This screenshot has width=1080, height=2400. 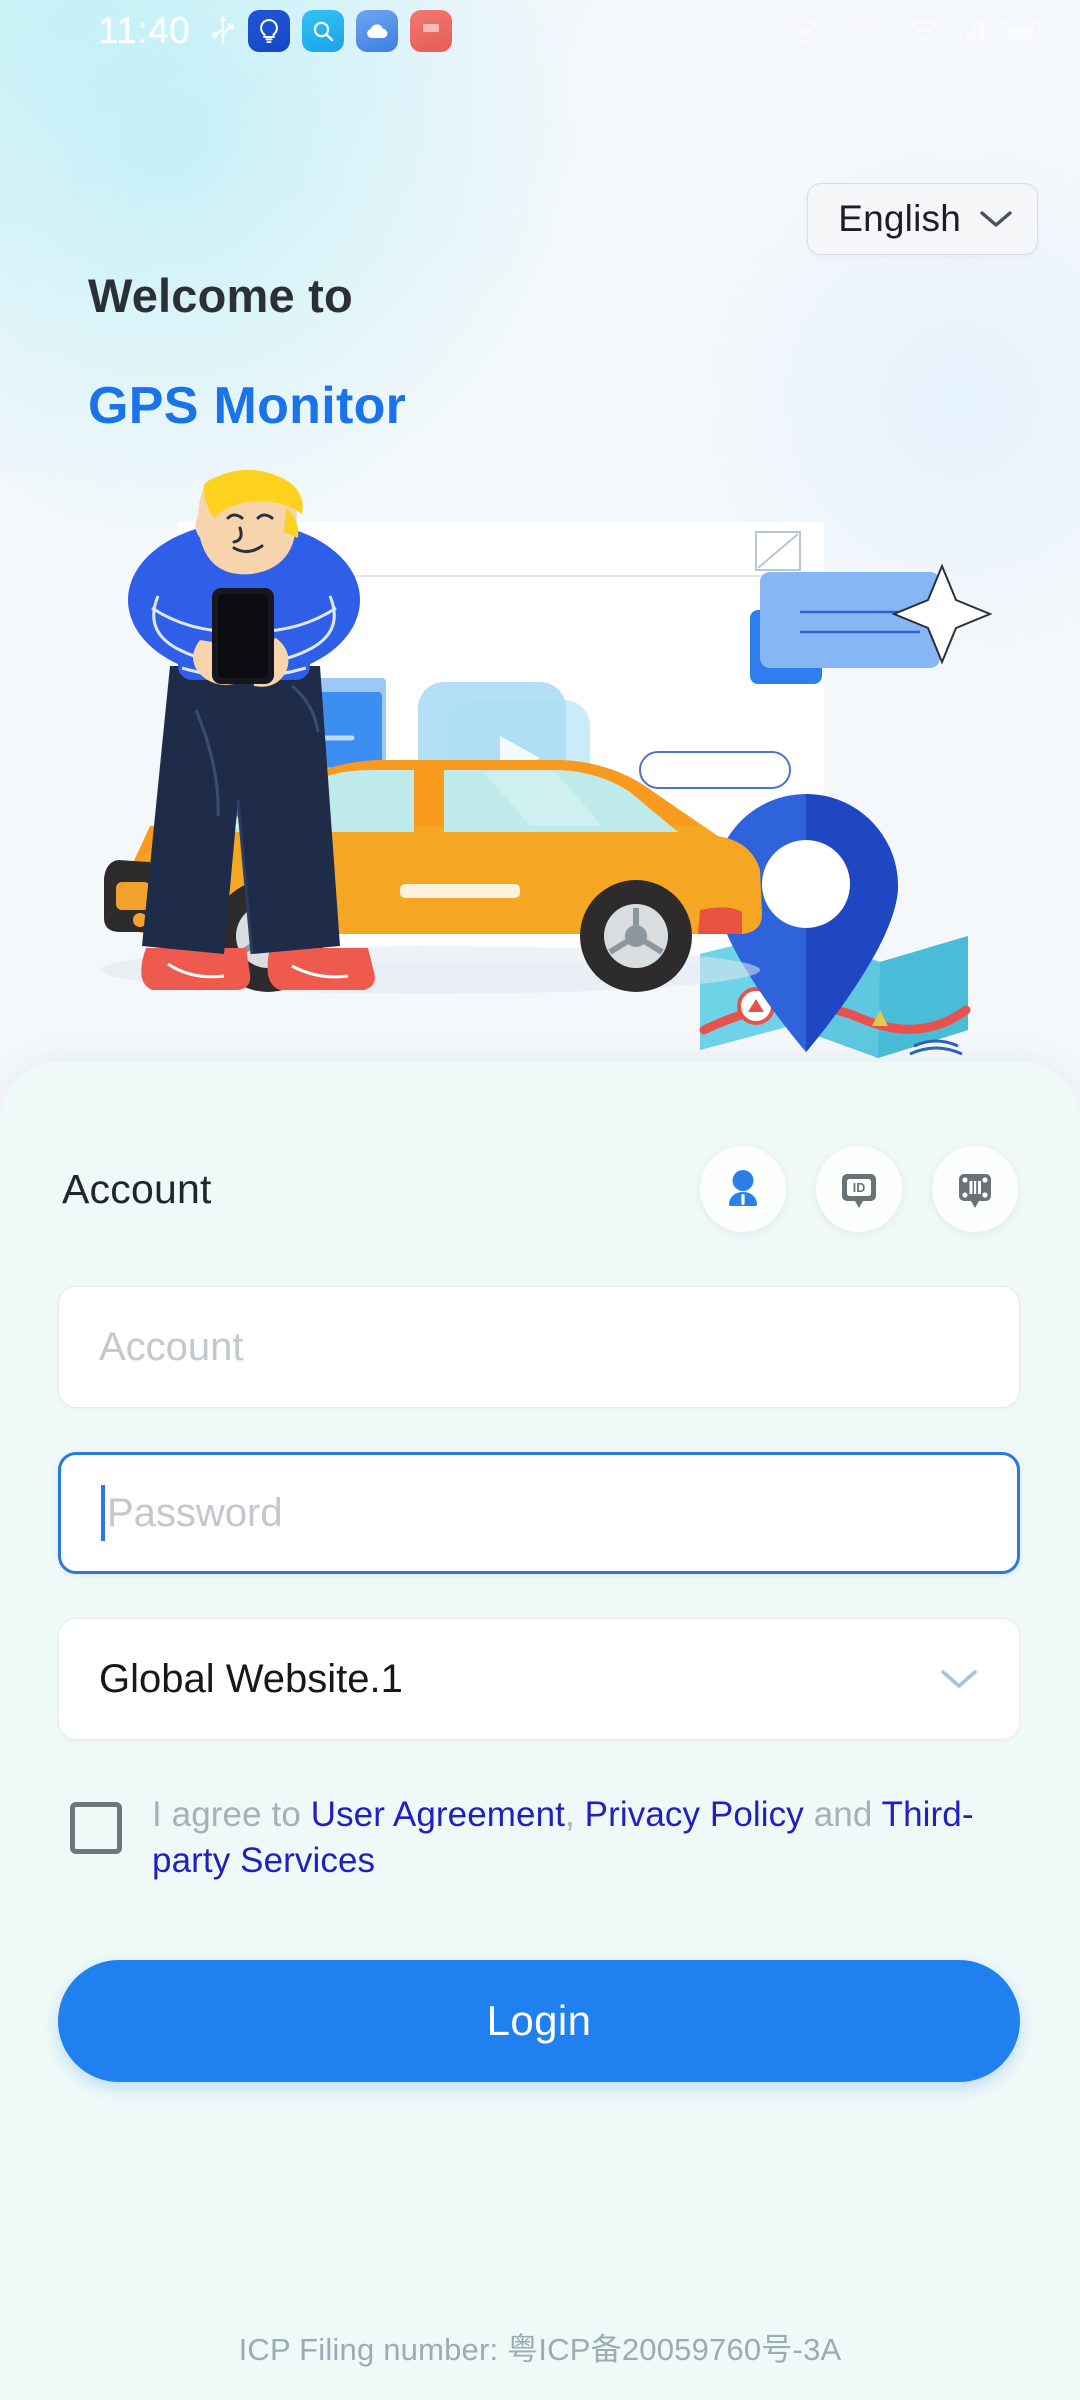 I want to click on imei-device-icon, so click(x=975, y=1191).